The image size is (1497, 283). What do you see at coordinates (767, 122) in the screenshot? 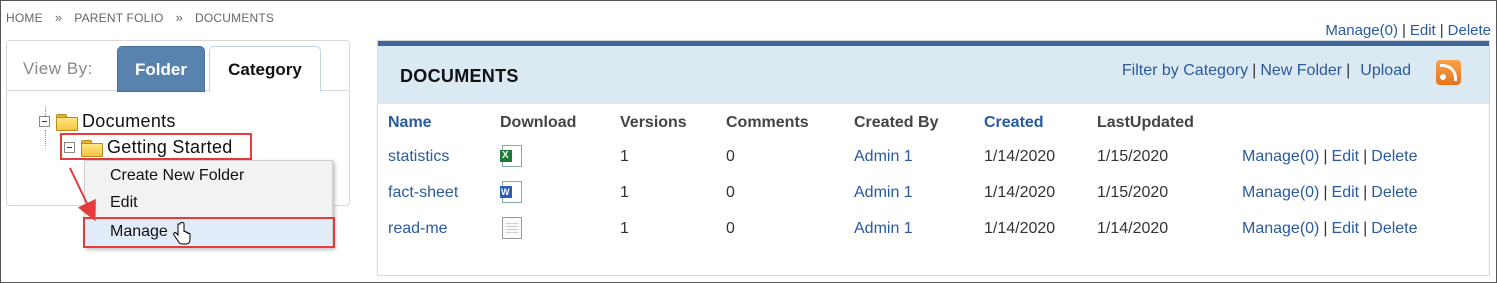
I see `column-header-comments: Comments` at bounding box center [767, 122].